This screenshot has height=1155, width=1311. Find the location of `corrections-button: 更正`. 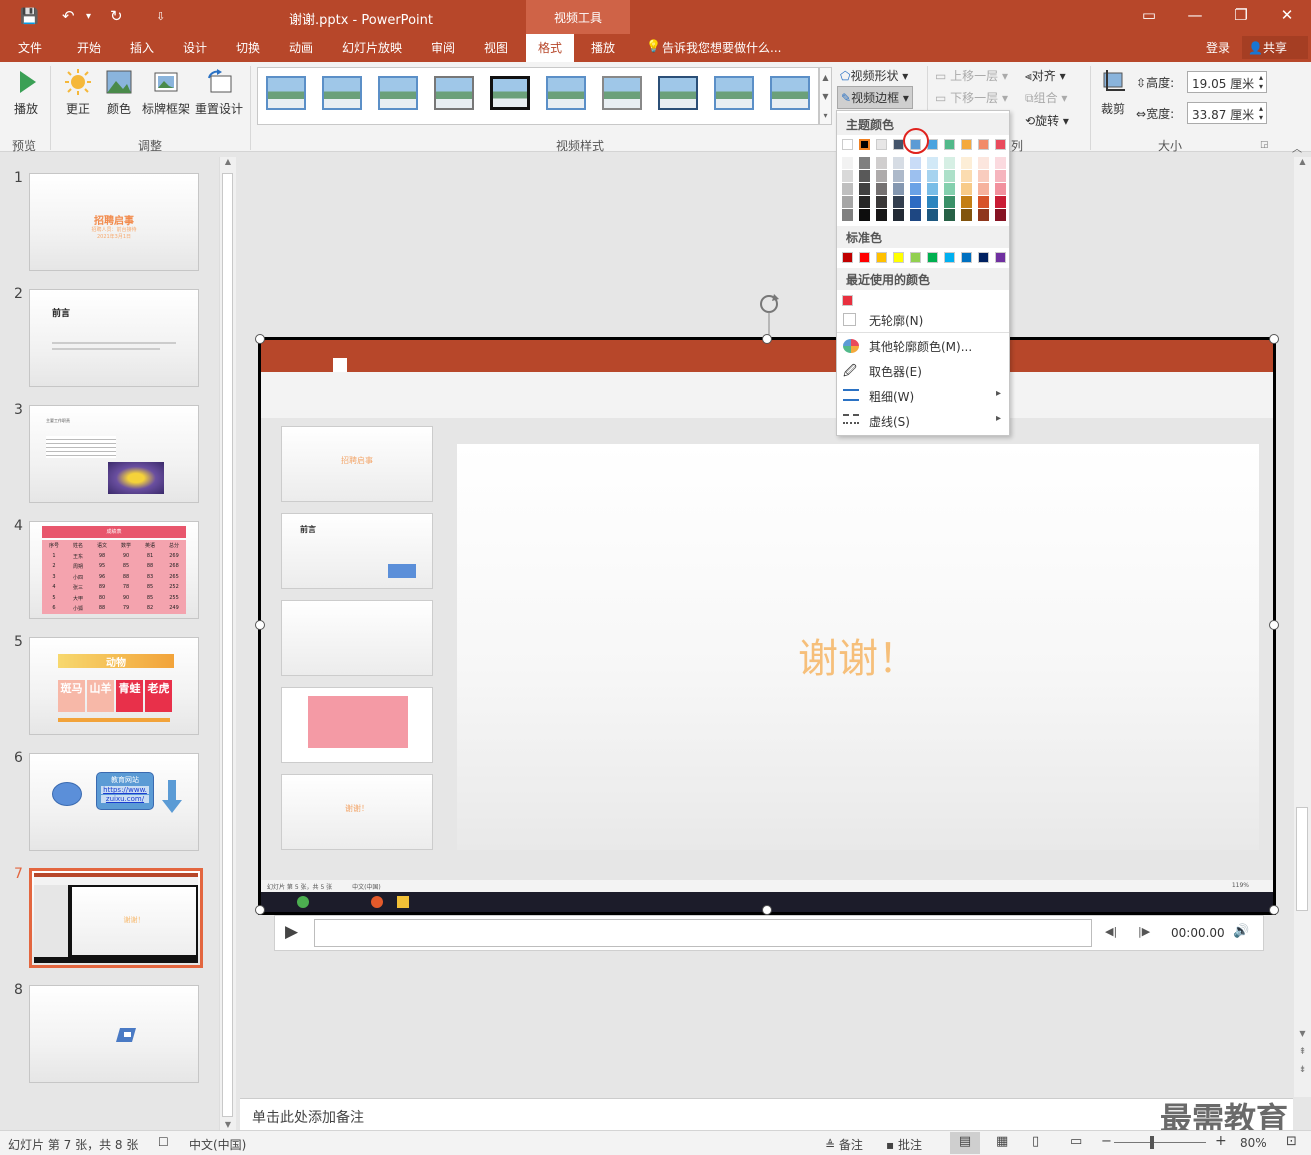

corrections-button: 更正 is located at coordinates (78, 92).